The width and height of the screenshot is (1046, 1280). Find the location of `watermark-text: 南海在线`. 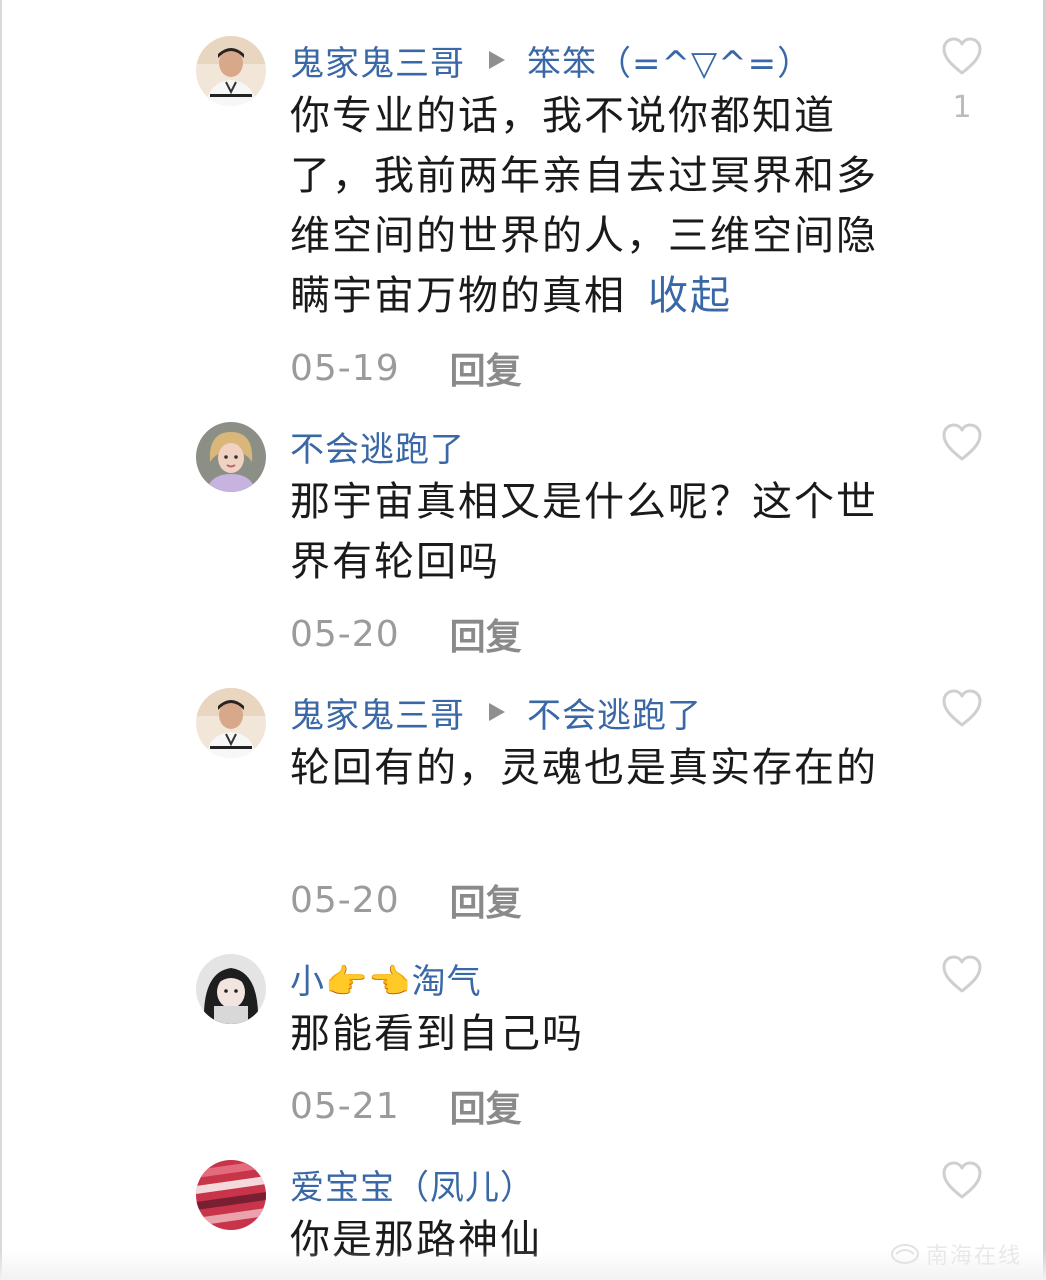

watermark-text: 南海在线 is located at coordinates (973, 1256).